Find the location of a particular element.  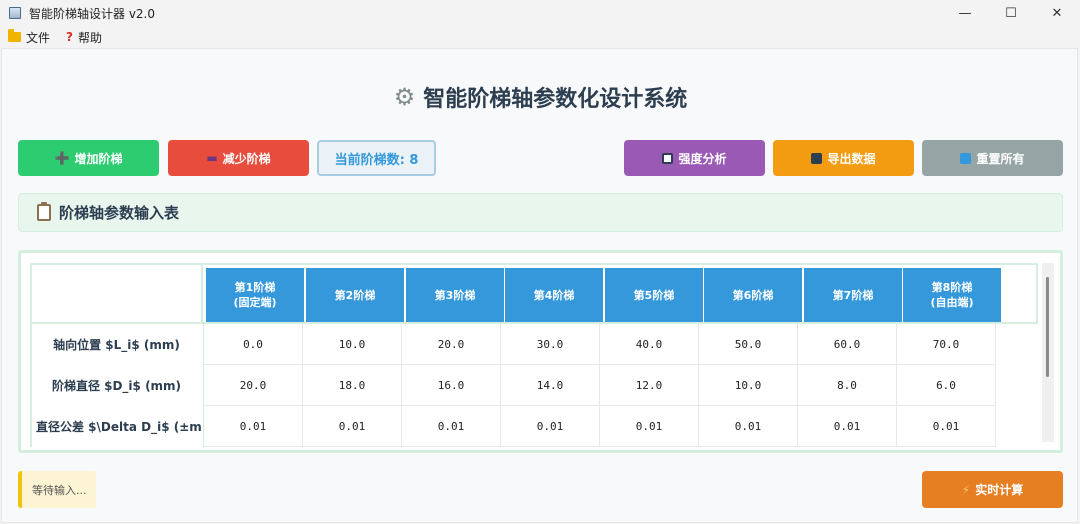

menu-help: ? 帮助 is located at coordinates (84, 37).